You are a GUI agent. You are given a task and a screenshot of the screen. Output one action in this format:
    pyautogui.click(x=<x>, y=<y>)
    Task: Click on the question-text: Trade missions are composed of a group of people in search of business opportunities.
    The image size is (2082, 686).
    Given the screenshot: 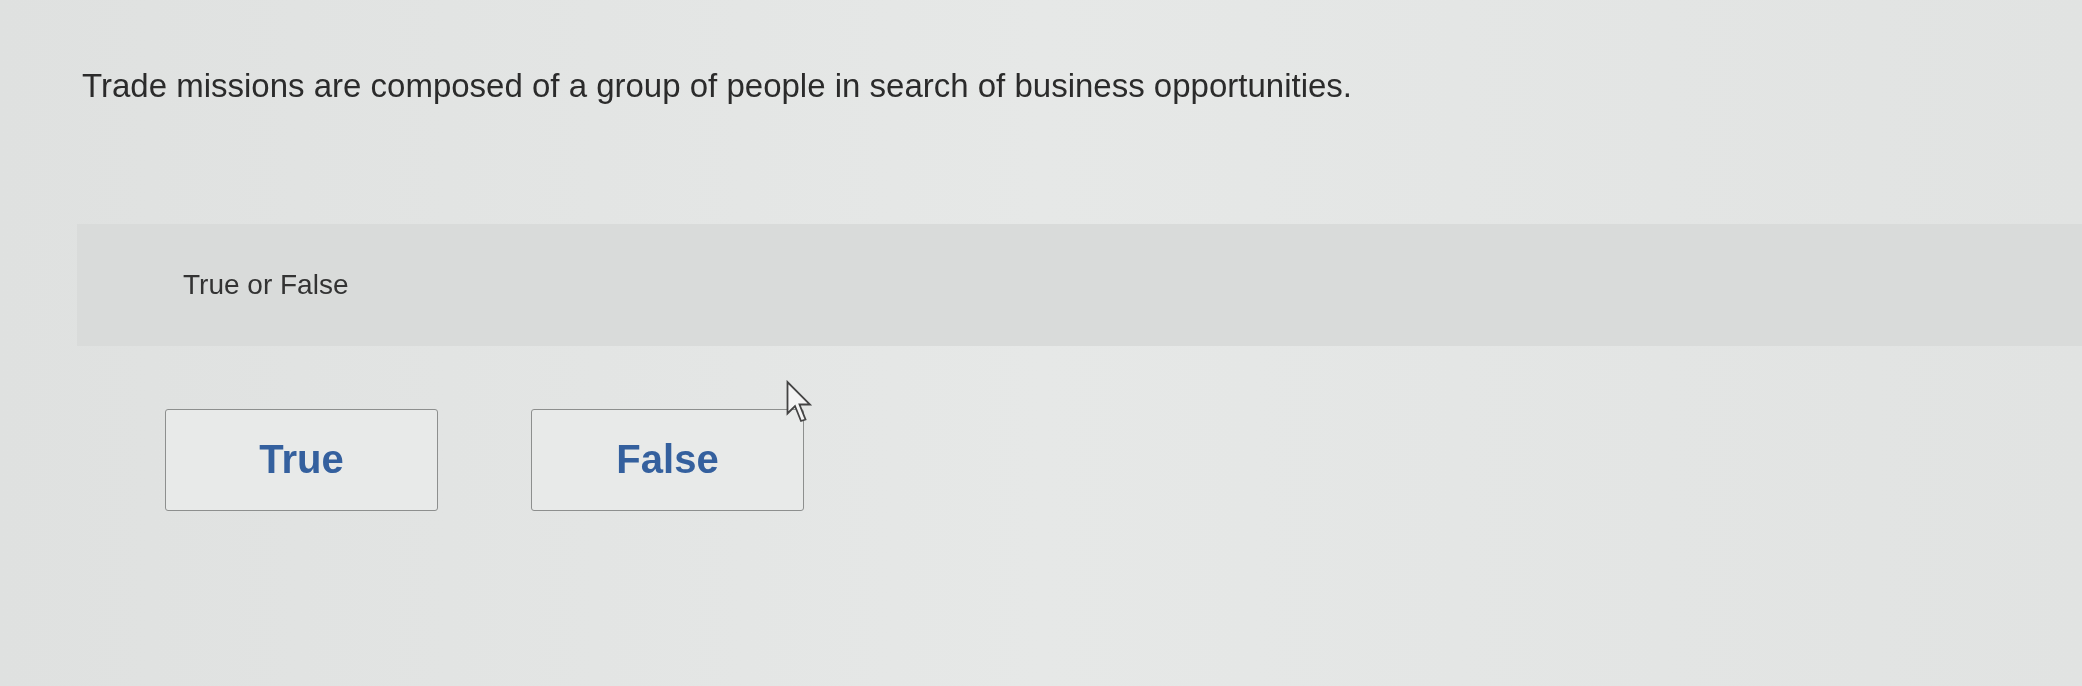 What is the action you would take?
    pyautogui.click(x=717, y=86)
    